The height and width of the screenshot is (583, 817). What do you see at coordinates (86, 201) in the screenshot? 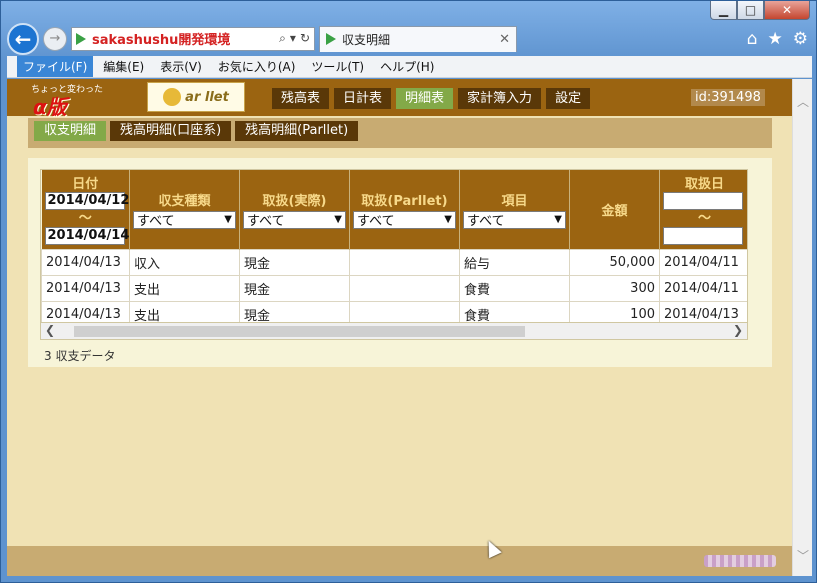
I see `date-from-input: 2014/04/12` at bounding box center [86, 201].